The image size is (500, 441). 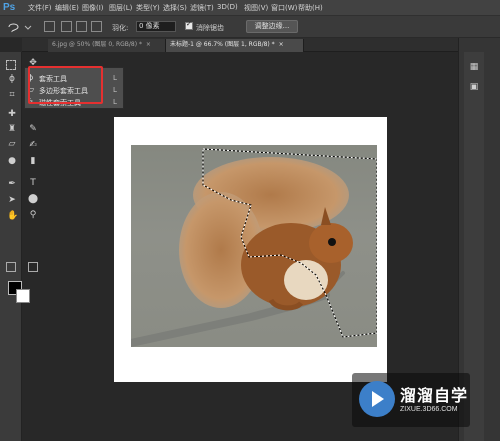 What do you see at coordinates (115, 102) in the screenshot?
I see `menu-item-magnetic-lasso-key: L` at bounding box center [115, 102].